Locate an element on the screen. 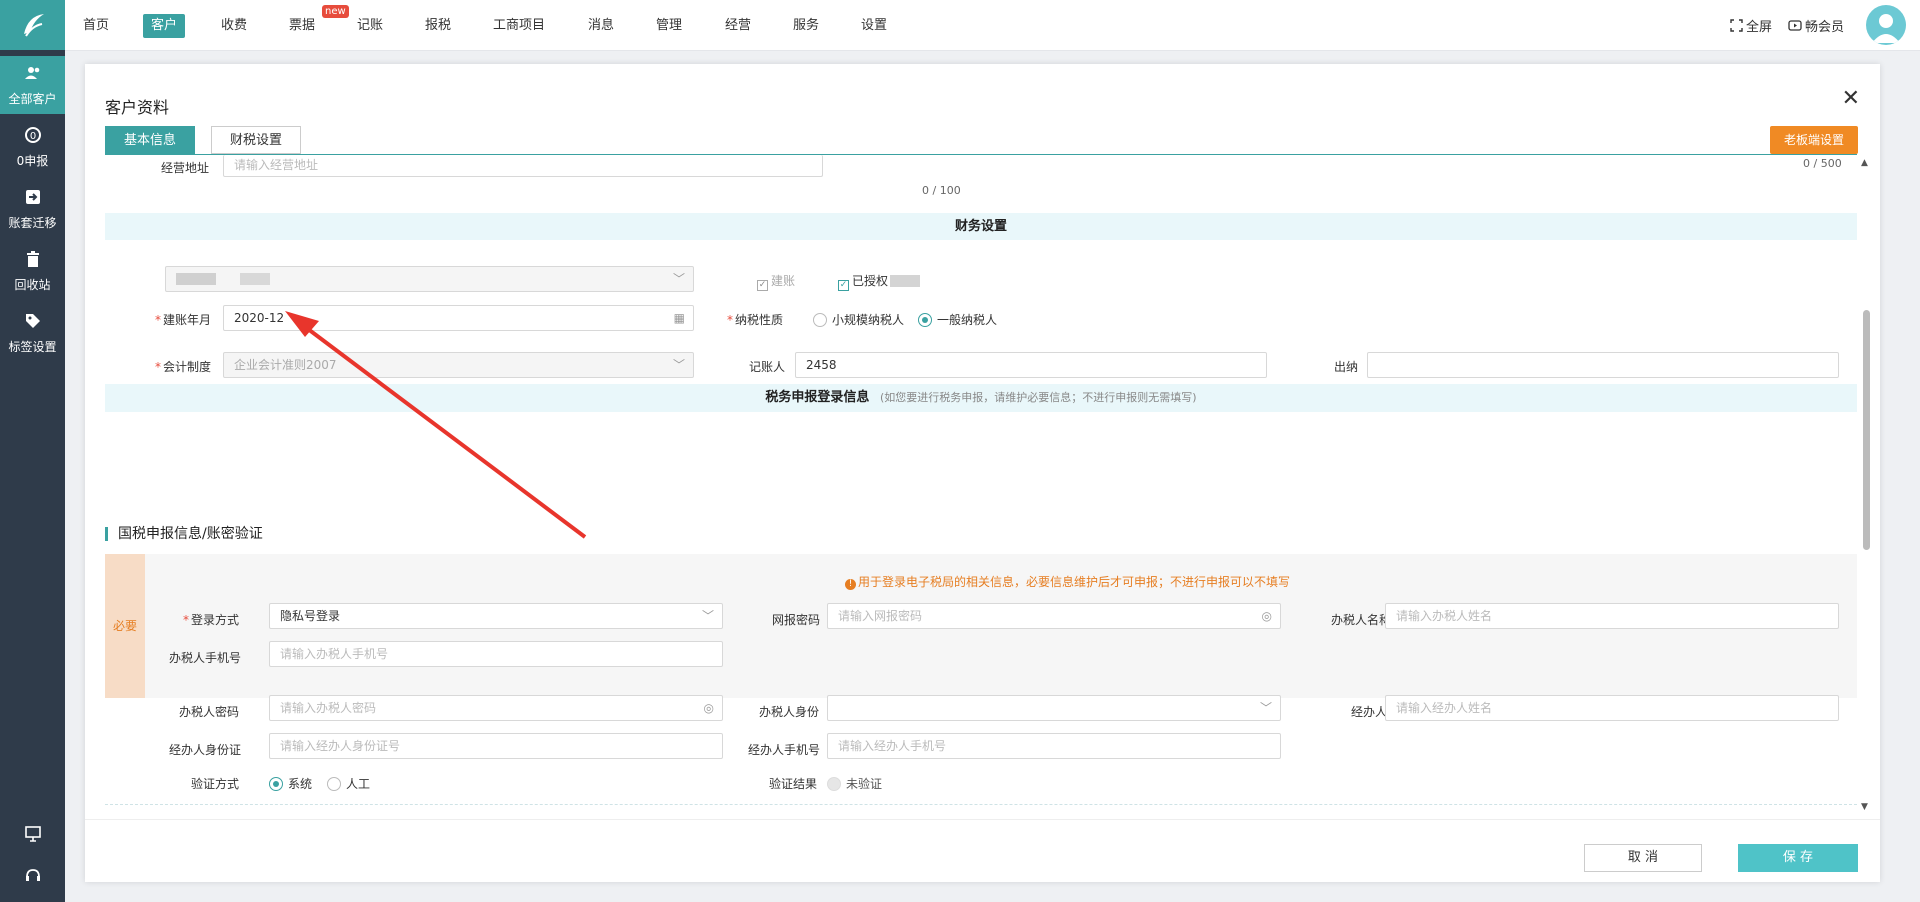 The width and height of the screenshot is (1920, 902). login-method-label: * 登录方式 is located at coordinates (211, 620).